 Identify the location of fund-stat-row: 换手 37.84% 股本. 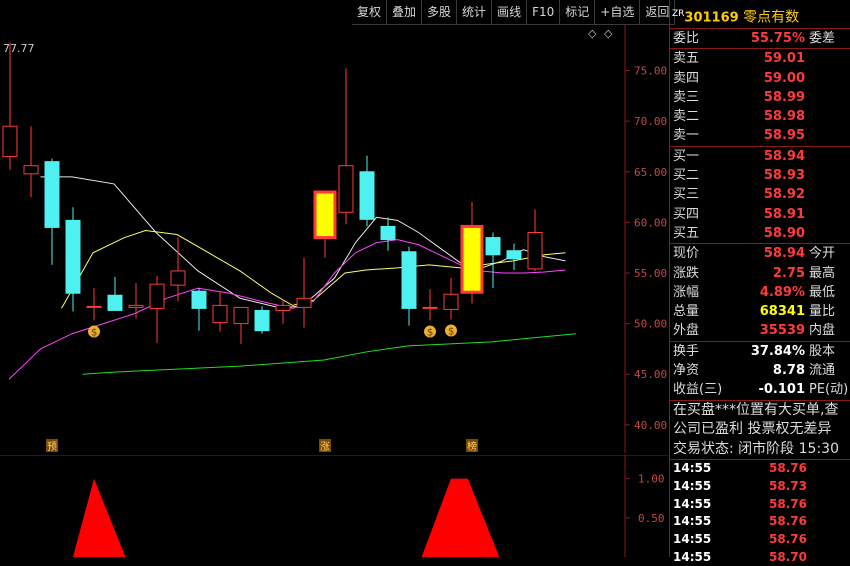
(760, 351).